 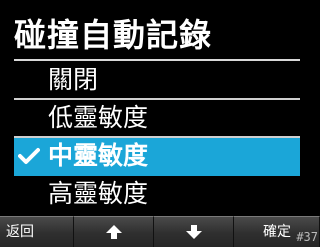 I want to click on option-off: 關閉, so click(x=157, y=81).